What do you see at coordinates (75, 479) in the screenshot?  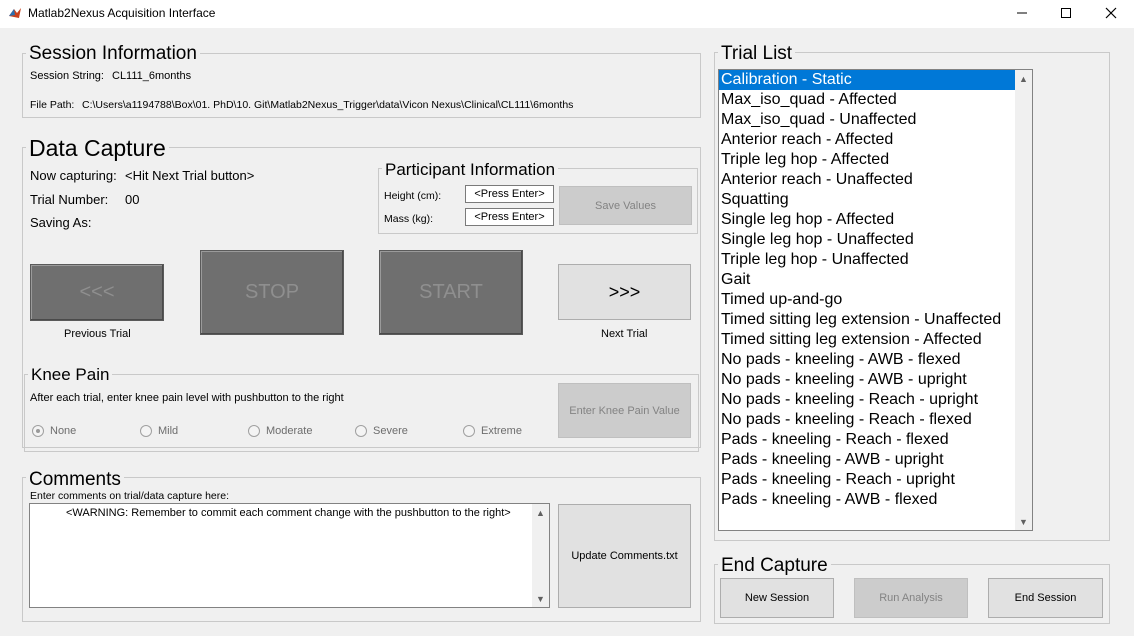 I see `comments-title: Comments` at bounding box center [75, 479].